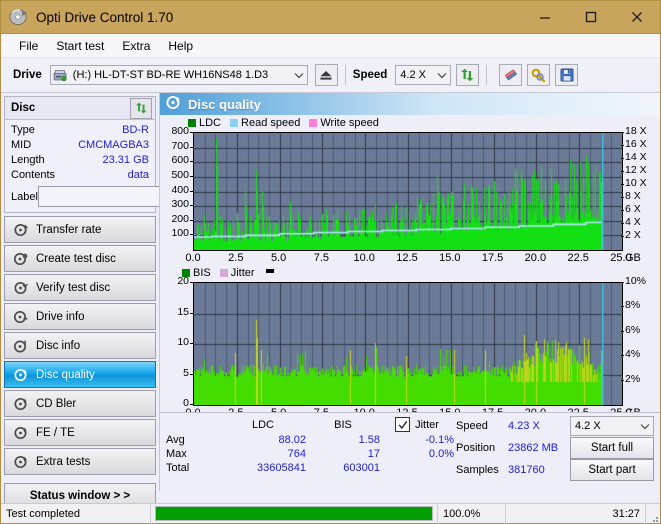 The width and height of the screenshot is (661, 524). What do you see at coordinates (556, 448) in the screenshot?
I see `position-row: Position 23862 MB Start full` at bounding box center [556, 448].